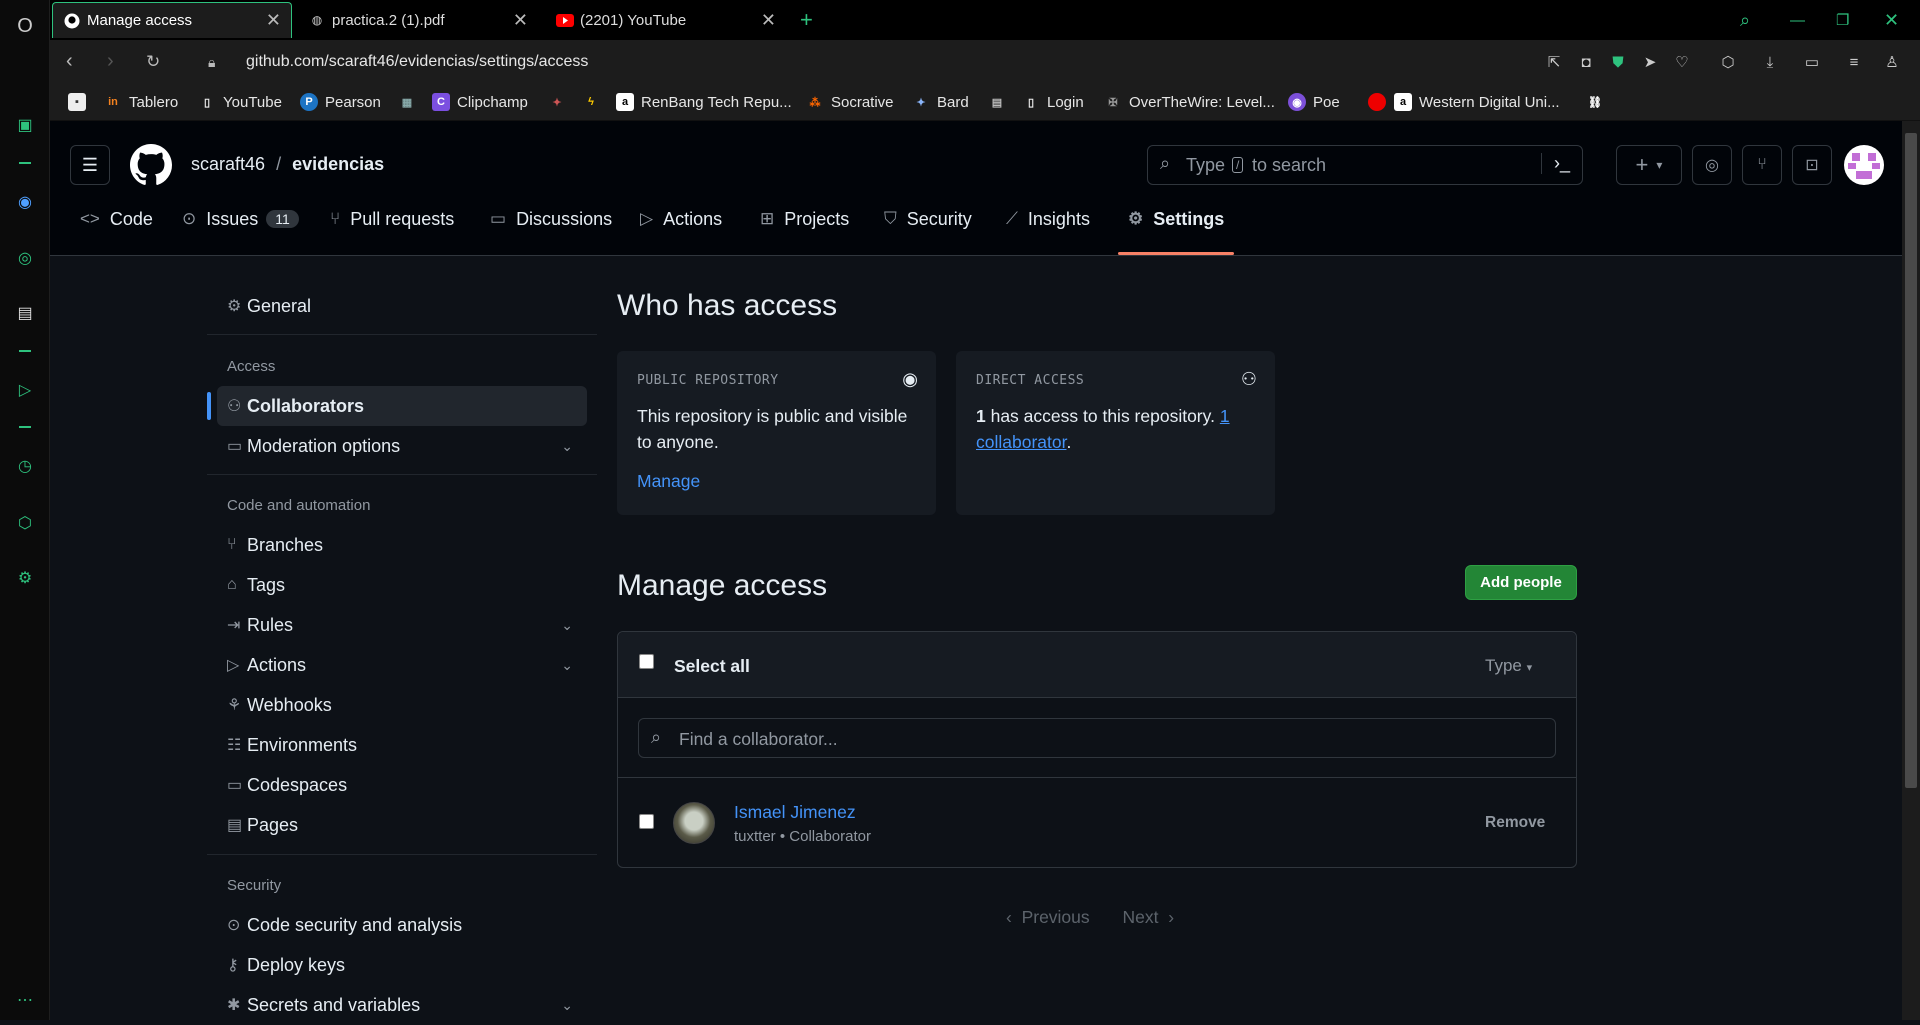 The width and height of the screenshot is (1920, 1025). Describe the element at coordinates (1650, 62) in the screenshot. I see `send-icon: ➤` at that location.